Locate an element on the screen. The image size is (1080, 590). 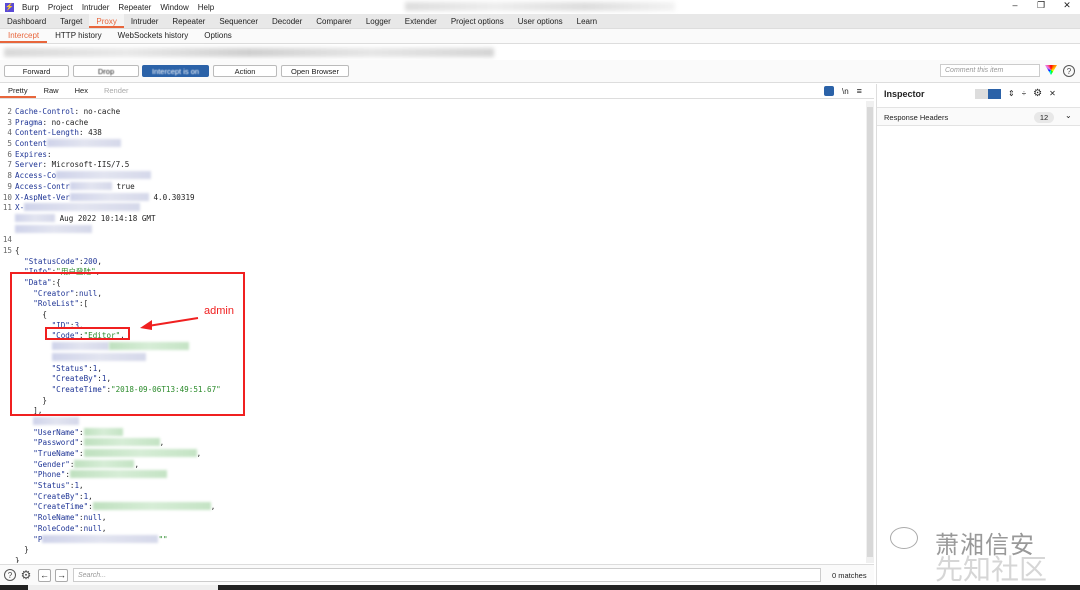
restore-button: ❐ is located at coordinates (1041, 5).